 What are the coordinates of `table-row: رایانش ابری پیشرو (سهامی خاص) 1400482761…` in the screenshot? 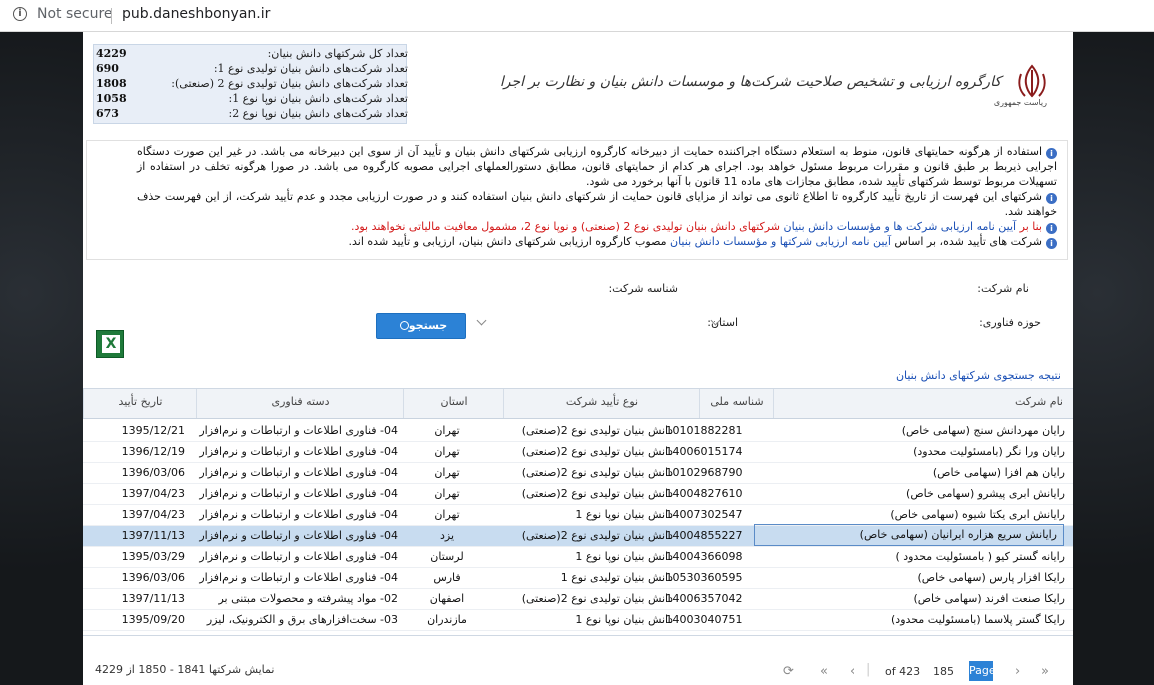 It's located at (578, 494).